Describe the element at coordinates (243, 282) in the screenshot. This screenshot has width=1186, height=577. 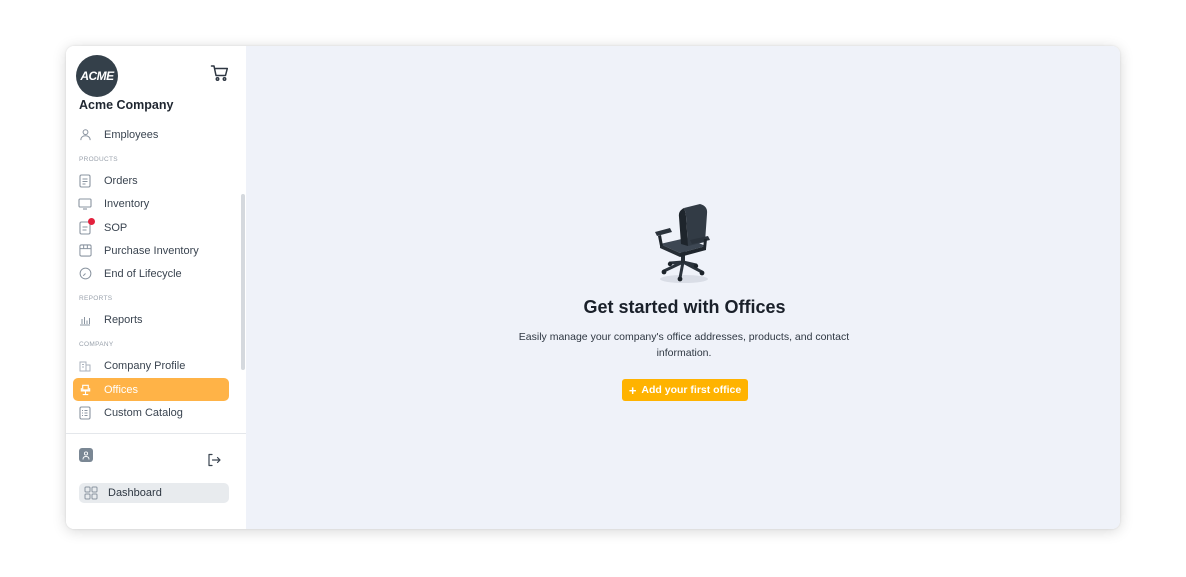
I see `sidebar-scrollbar` at that location.